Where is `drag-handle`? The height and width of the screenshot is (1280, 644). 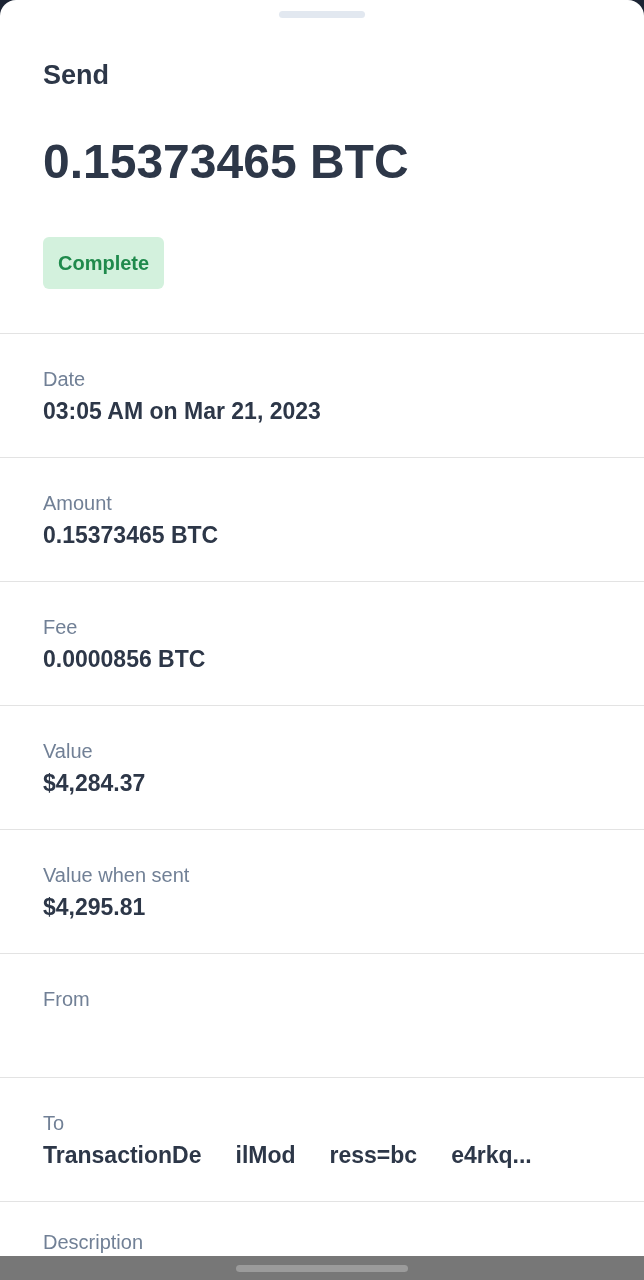
drag-handle is located at coordinates (322, 14).